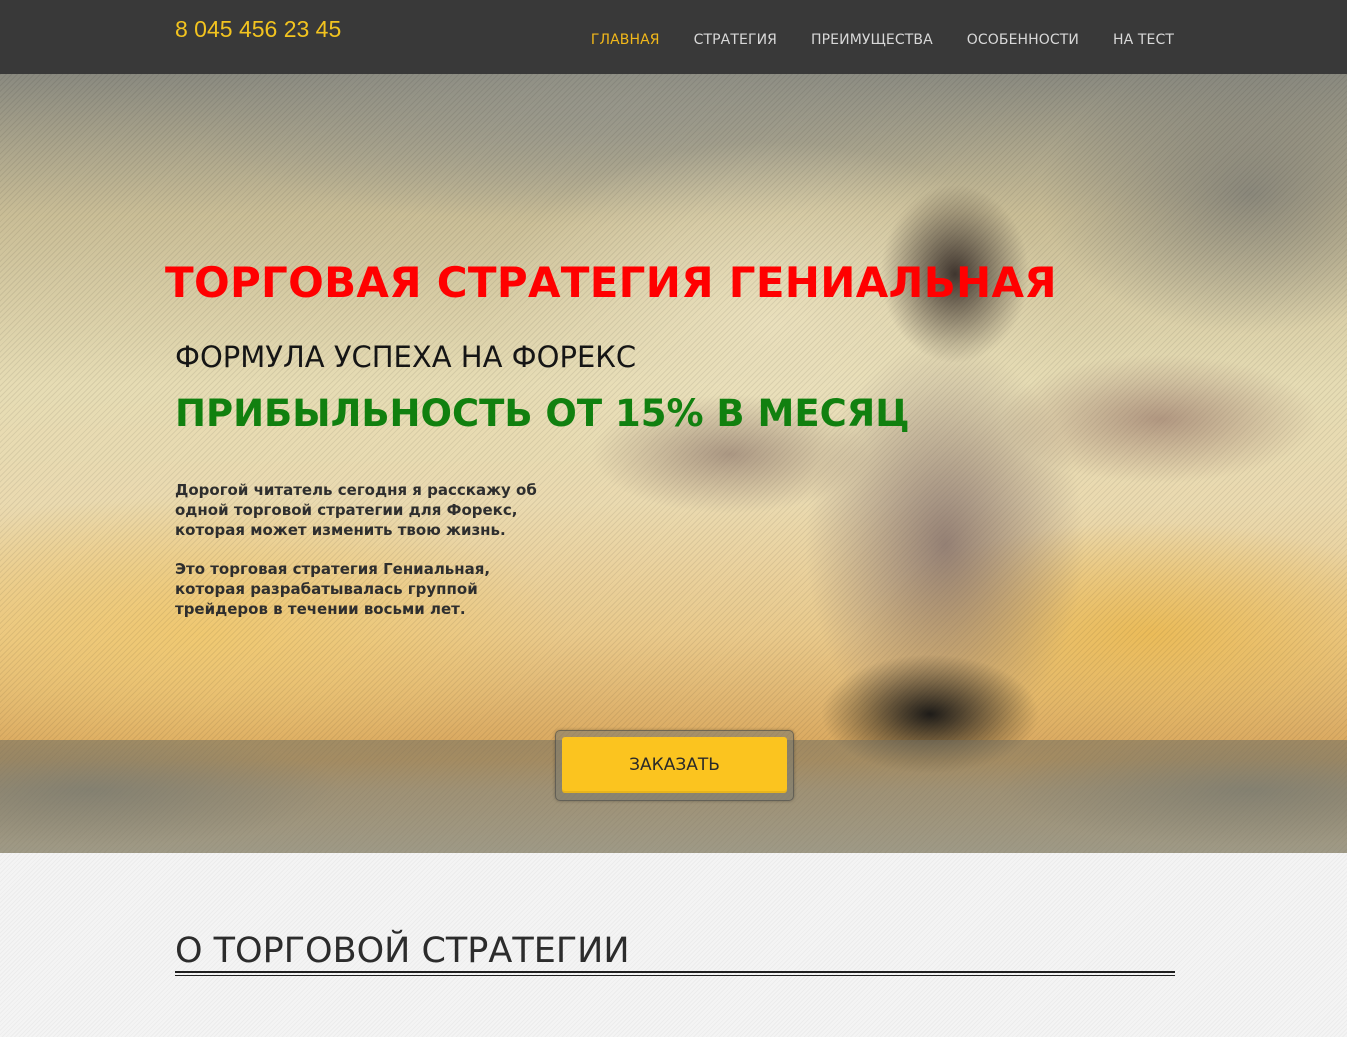 This screenshot has height=1037, width=1347. Describe the element at coordinates (1143, 40) in the screenshot. I see `nav-item-test: НА ТЕСТ` at that location.